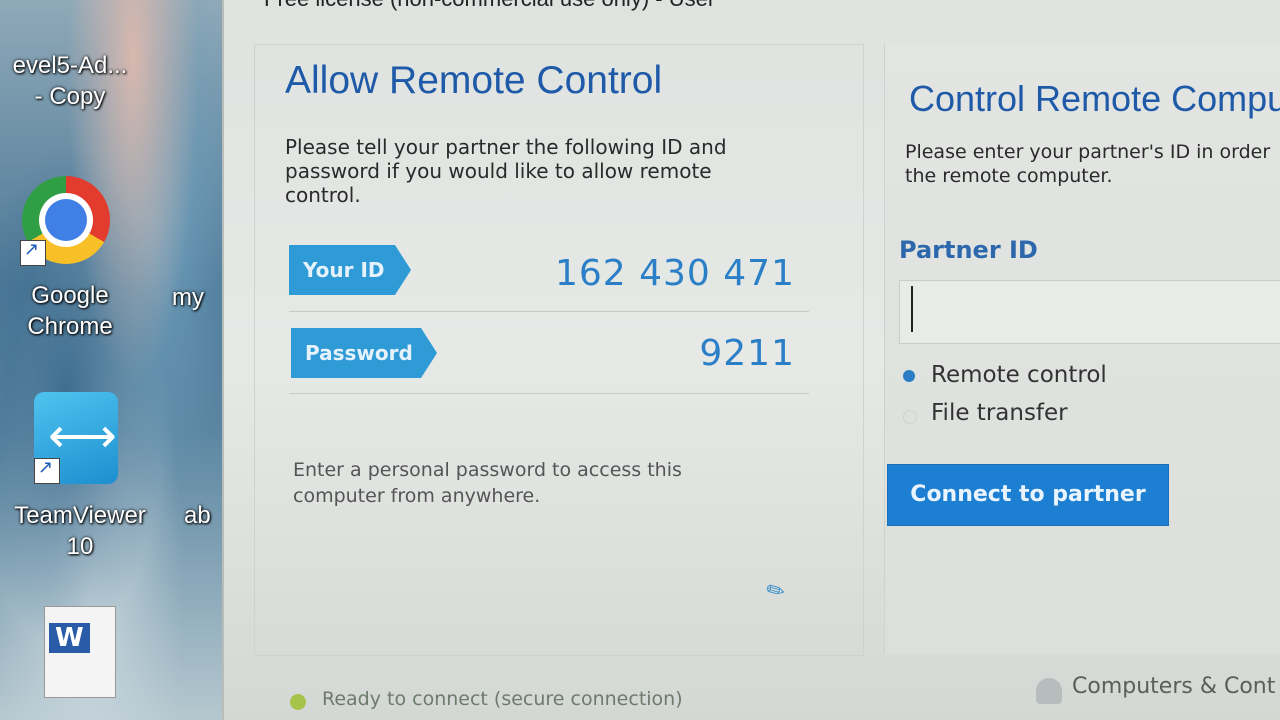 This screenshot has width=1280, height=720. I want to click on password-value: 9211, so click(715, 353).